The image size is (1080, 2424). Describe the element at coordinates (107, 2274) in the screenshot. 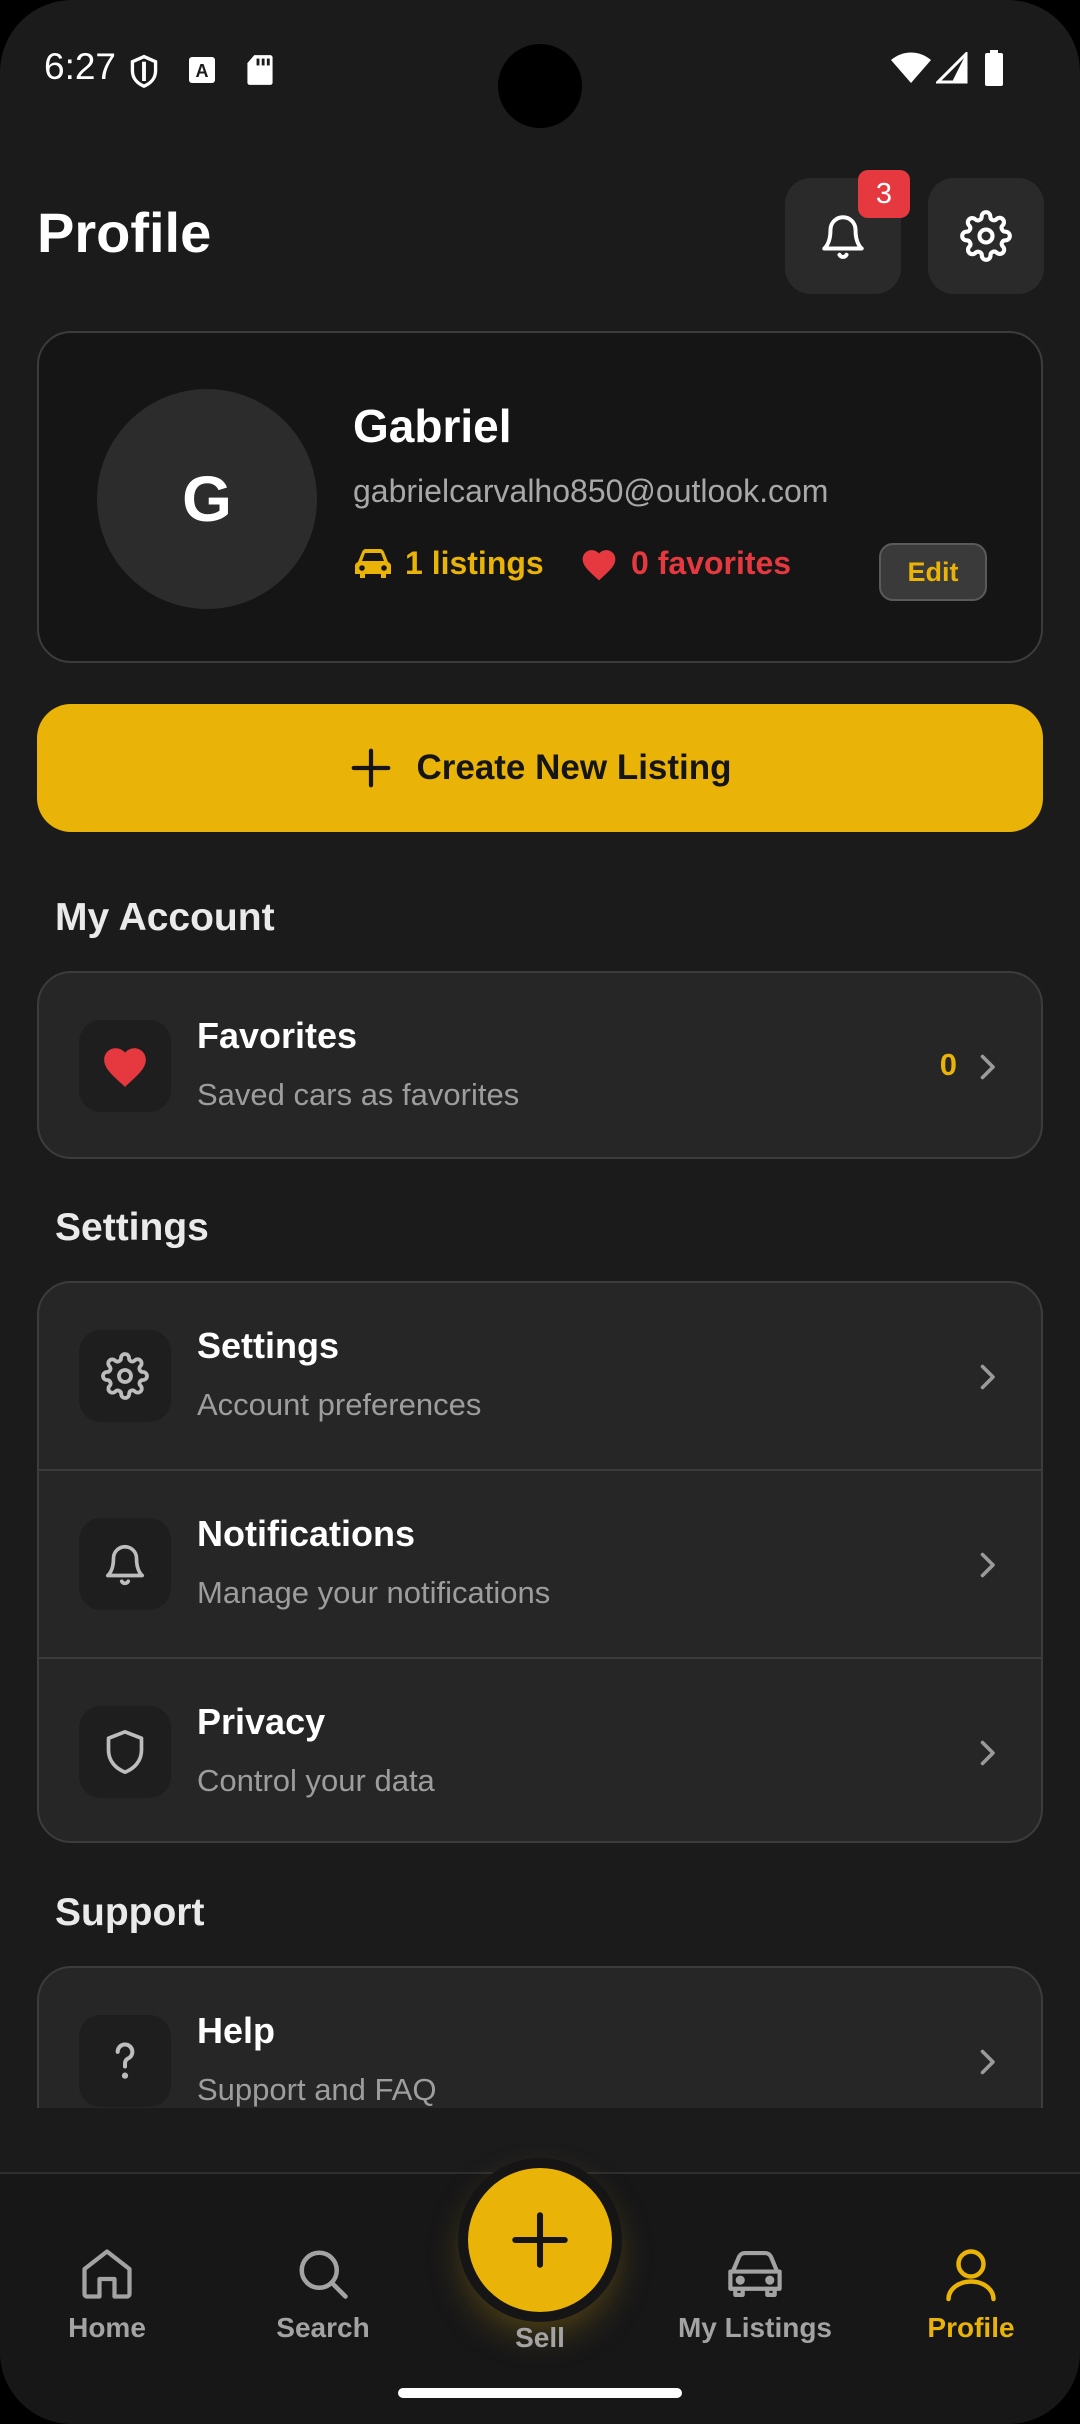

I see `home-icon` at that location.